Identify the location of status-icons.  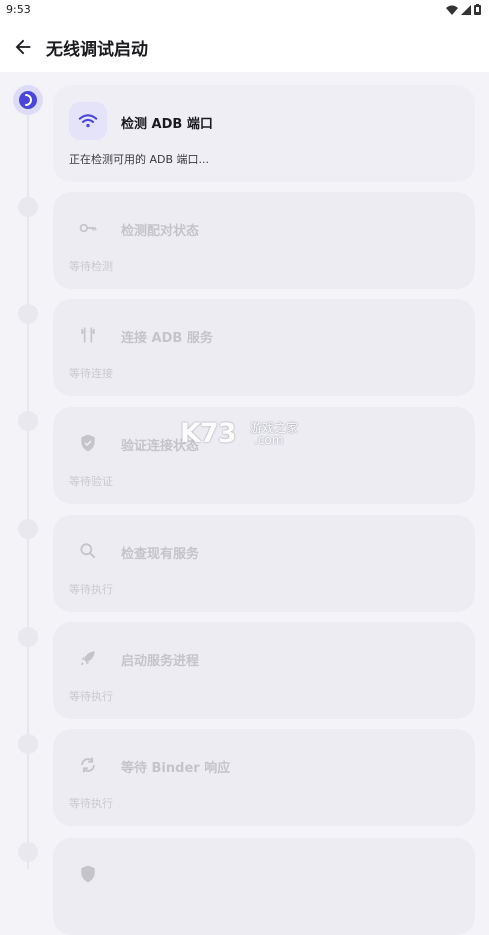
(463, 9).